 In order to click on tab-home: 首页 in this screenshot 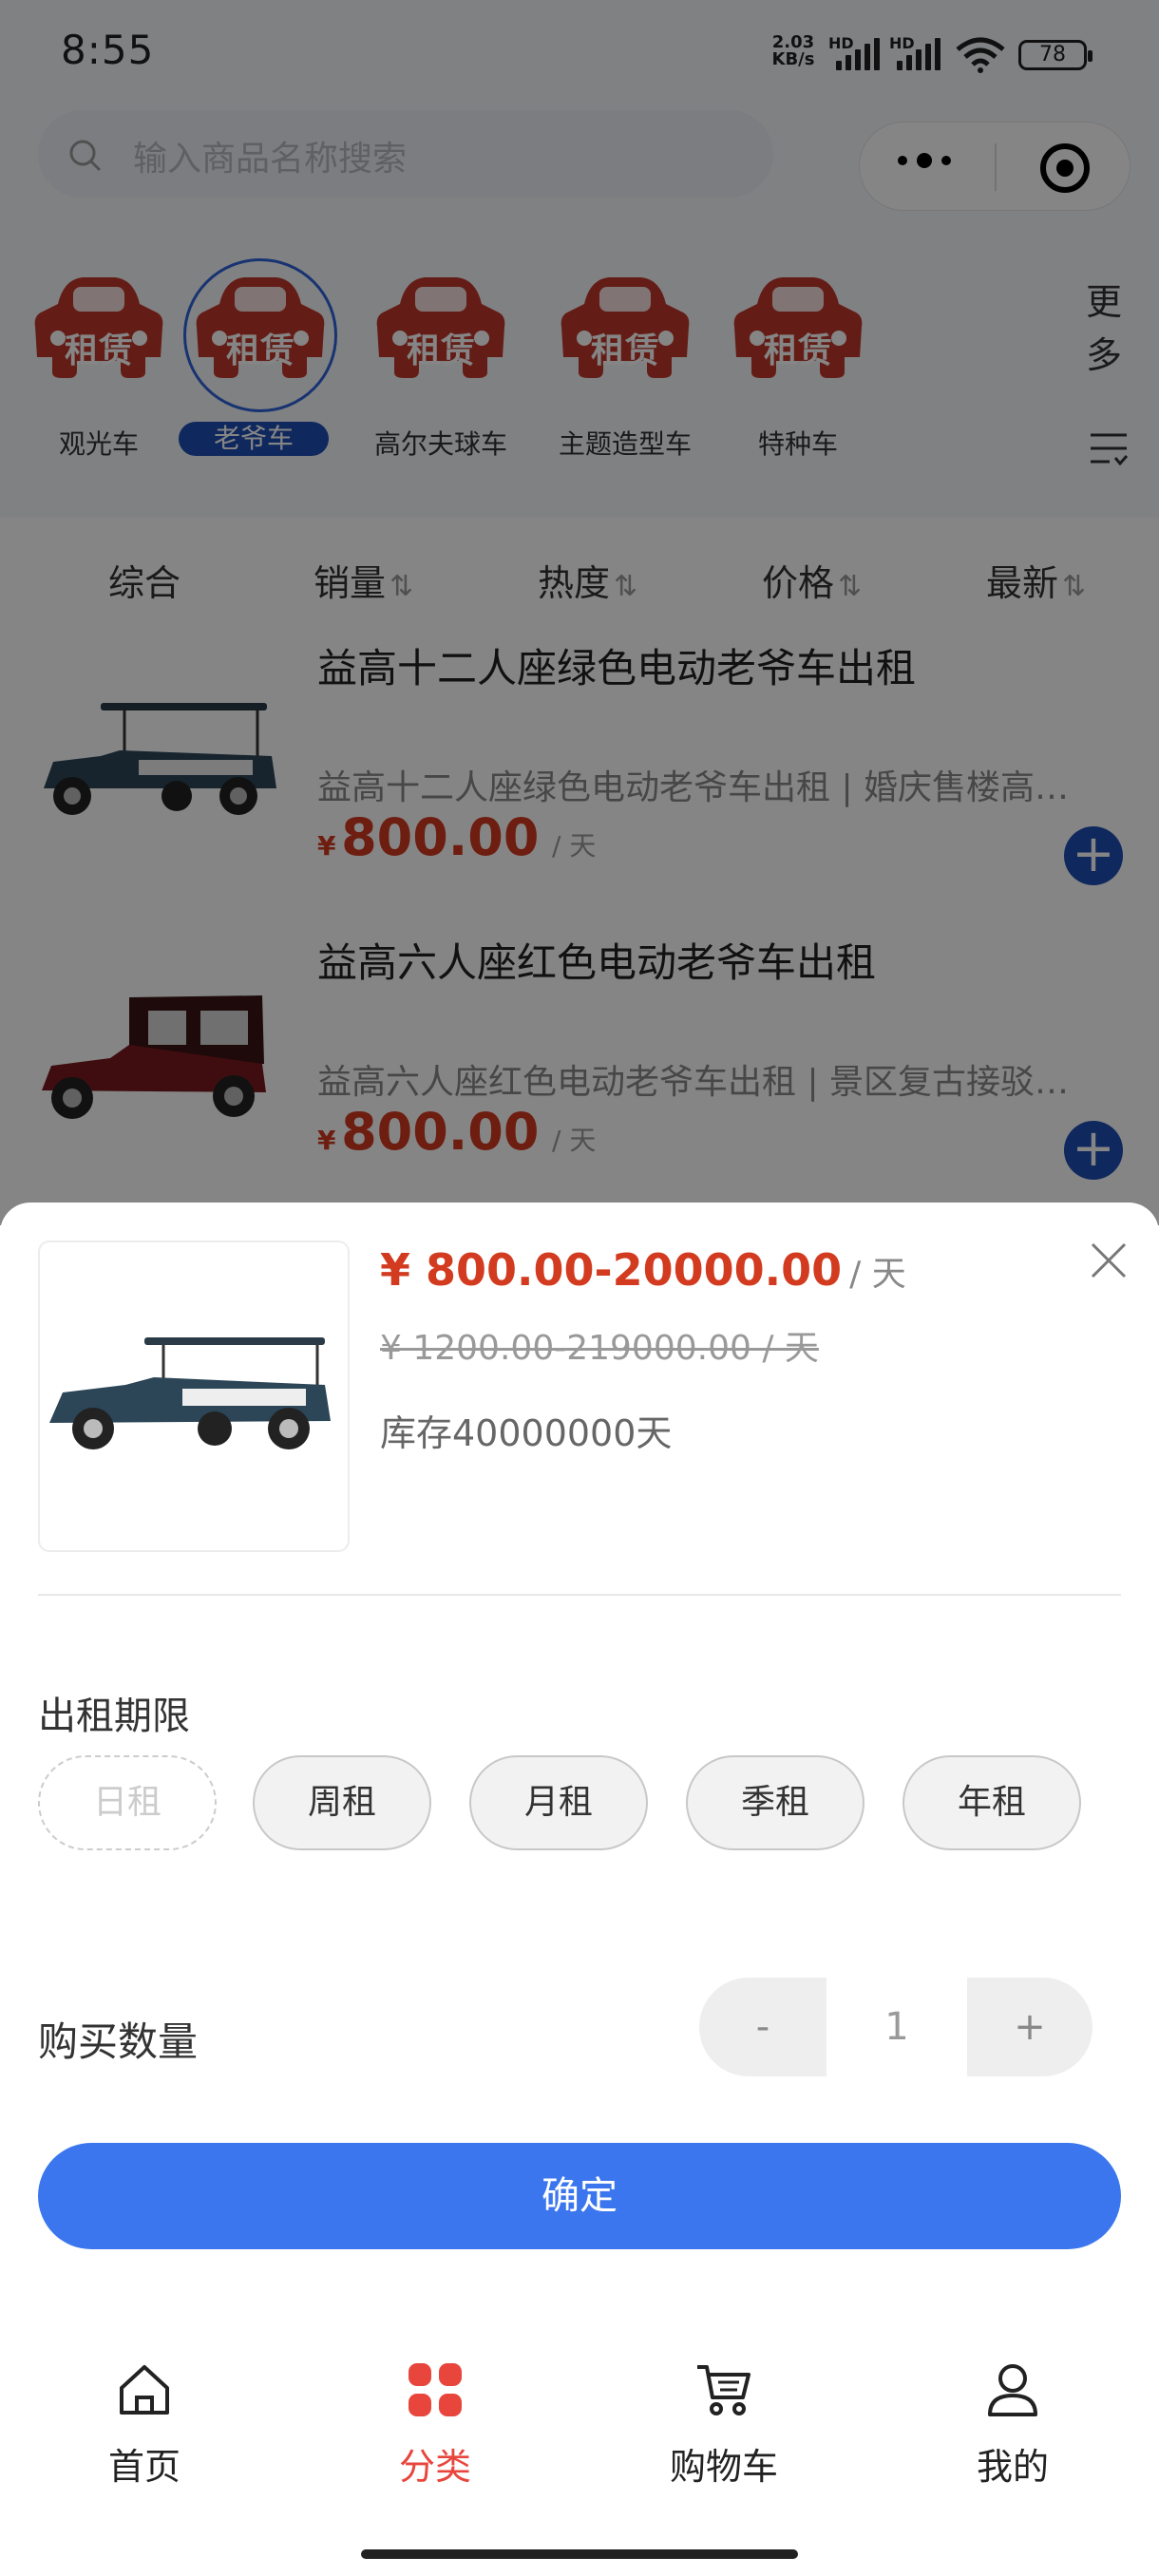, I will do `click(144, 2424)`.